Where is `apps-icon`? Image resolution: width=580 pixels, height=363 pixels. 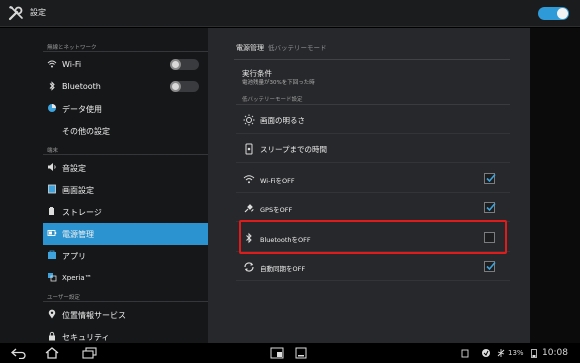
apps-icon is located at coordinates (52, 254).